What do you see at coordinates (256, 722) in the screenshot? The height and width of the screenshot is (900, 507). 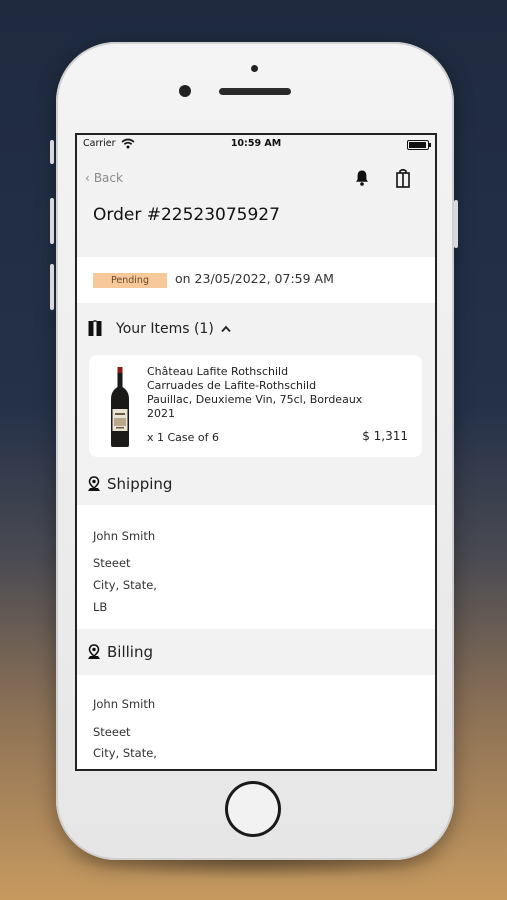 I see `billing-address-block: John Smith Steeet City, State,` at bounding box center [256, 722].